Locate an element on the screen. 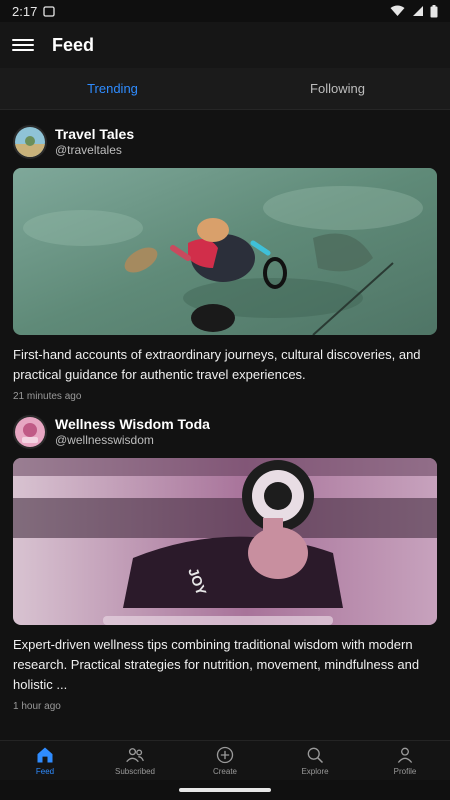 The width and height of the screenshot is (450, 800). home-icon is located at coordinates (45, 755).